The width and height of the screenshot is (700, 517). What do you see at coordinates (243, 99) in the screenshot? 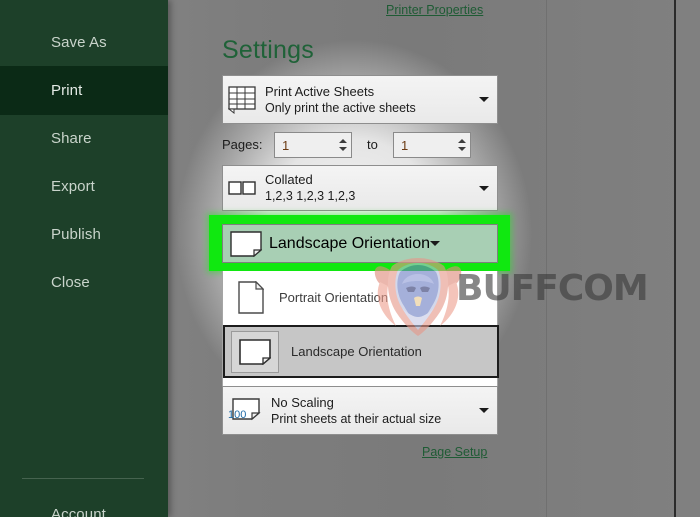
I see `worksheet-grid-icon` at bounding box center [243, 99].